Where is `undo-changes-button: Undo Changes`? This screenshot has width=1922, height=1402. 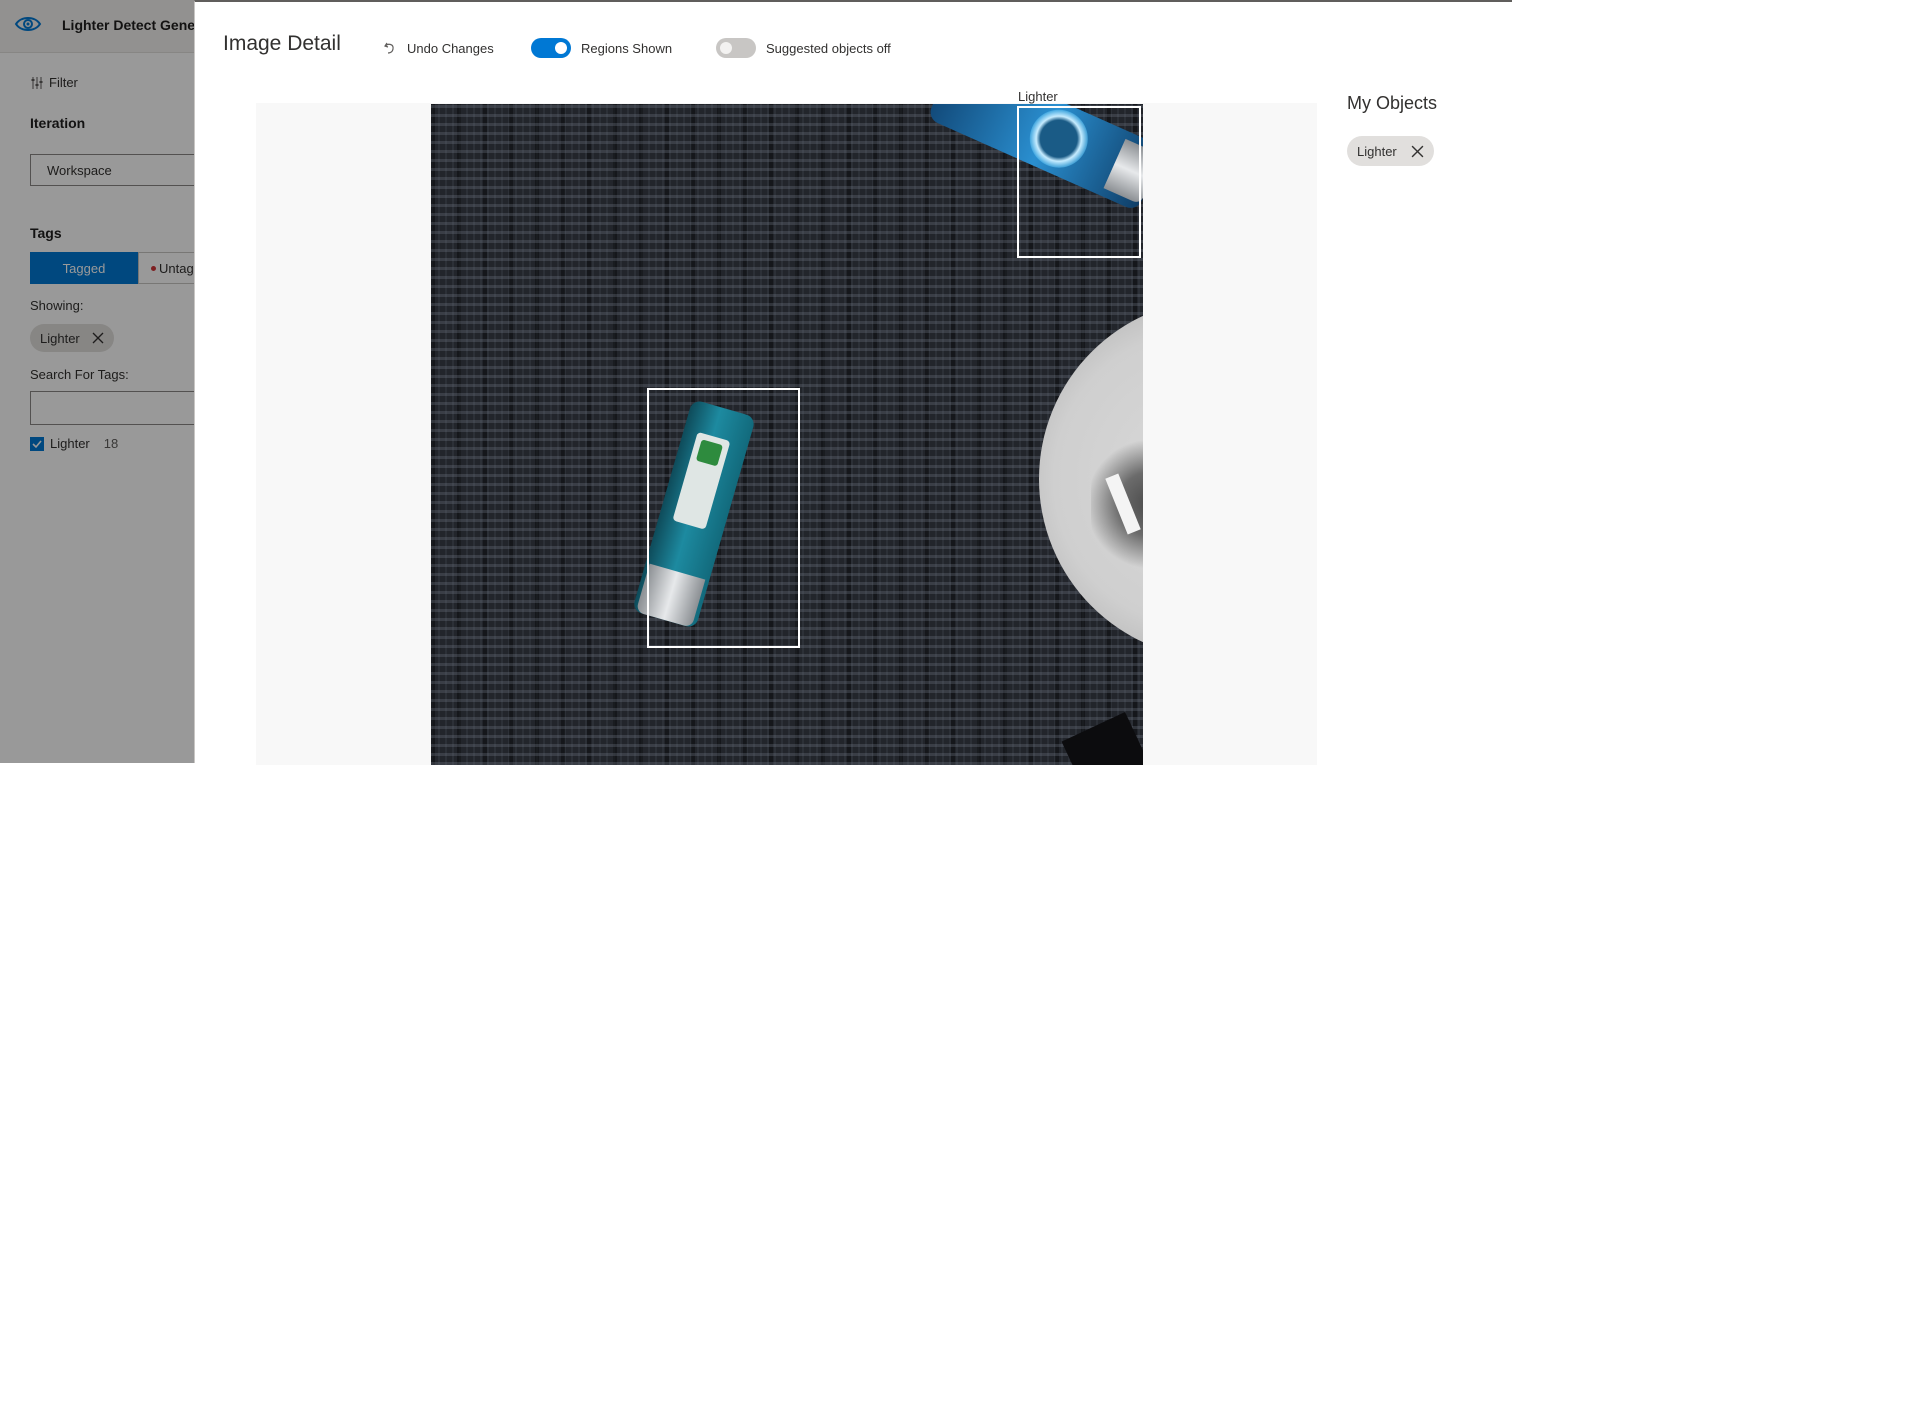
undo-changes-button: Undo Changes is located at coordinates (438, 48).